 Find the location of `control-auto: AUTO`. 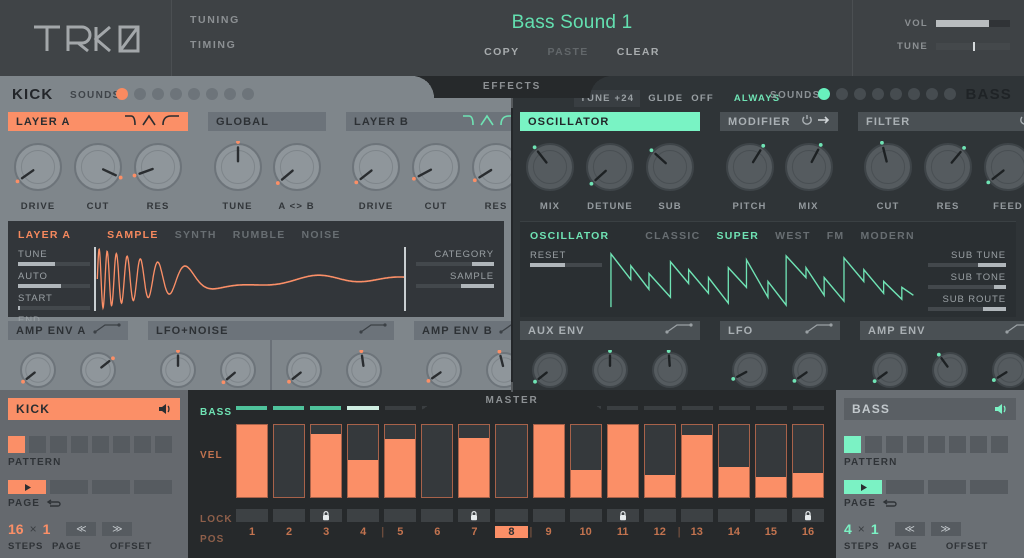

control-auto: AUTO is located at coordinates (54, 279).